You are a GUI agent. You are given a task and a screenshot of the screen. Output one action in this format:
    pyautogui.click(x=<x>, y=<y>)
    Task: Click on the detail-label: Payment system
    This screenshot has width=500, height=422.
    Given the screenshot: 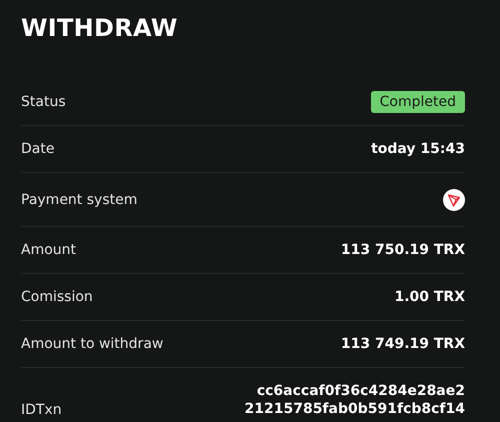 What is the action you would take?
    pyautogui.click(x=79, y=200)
    